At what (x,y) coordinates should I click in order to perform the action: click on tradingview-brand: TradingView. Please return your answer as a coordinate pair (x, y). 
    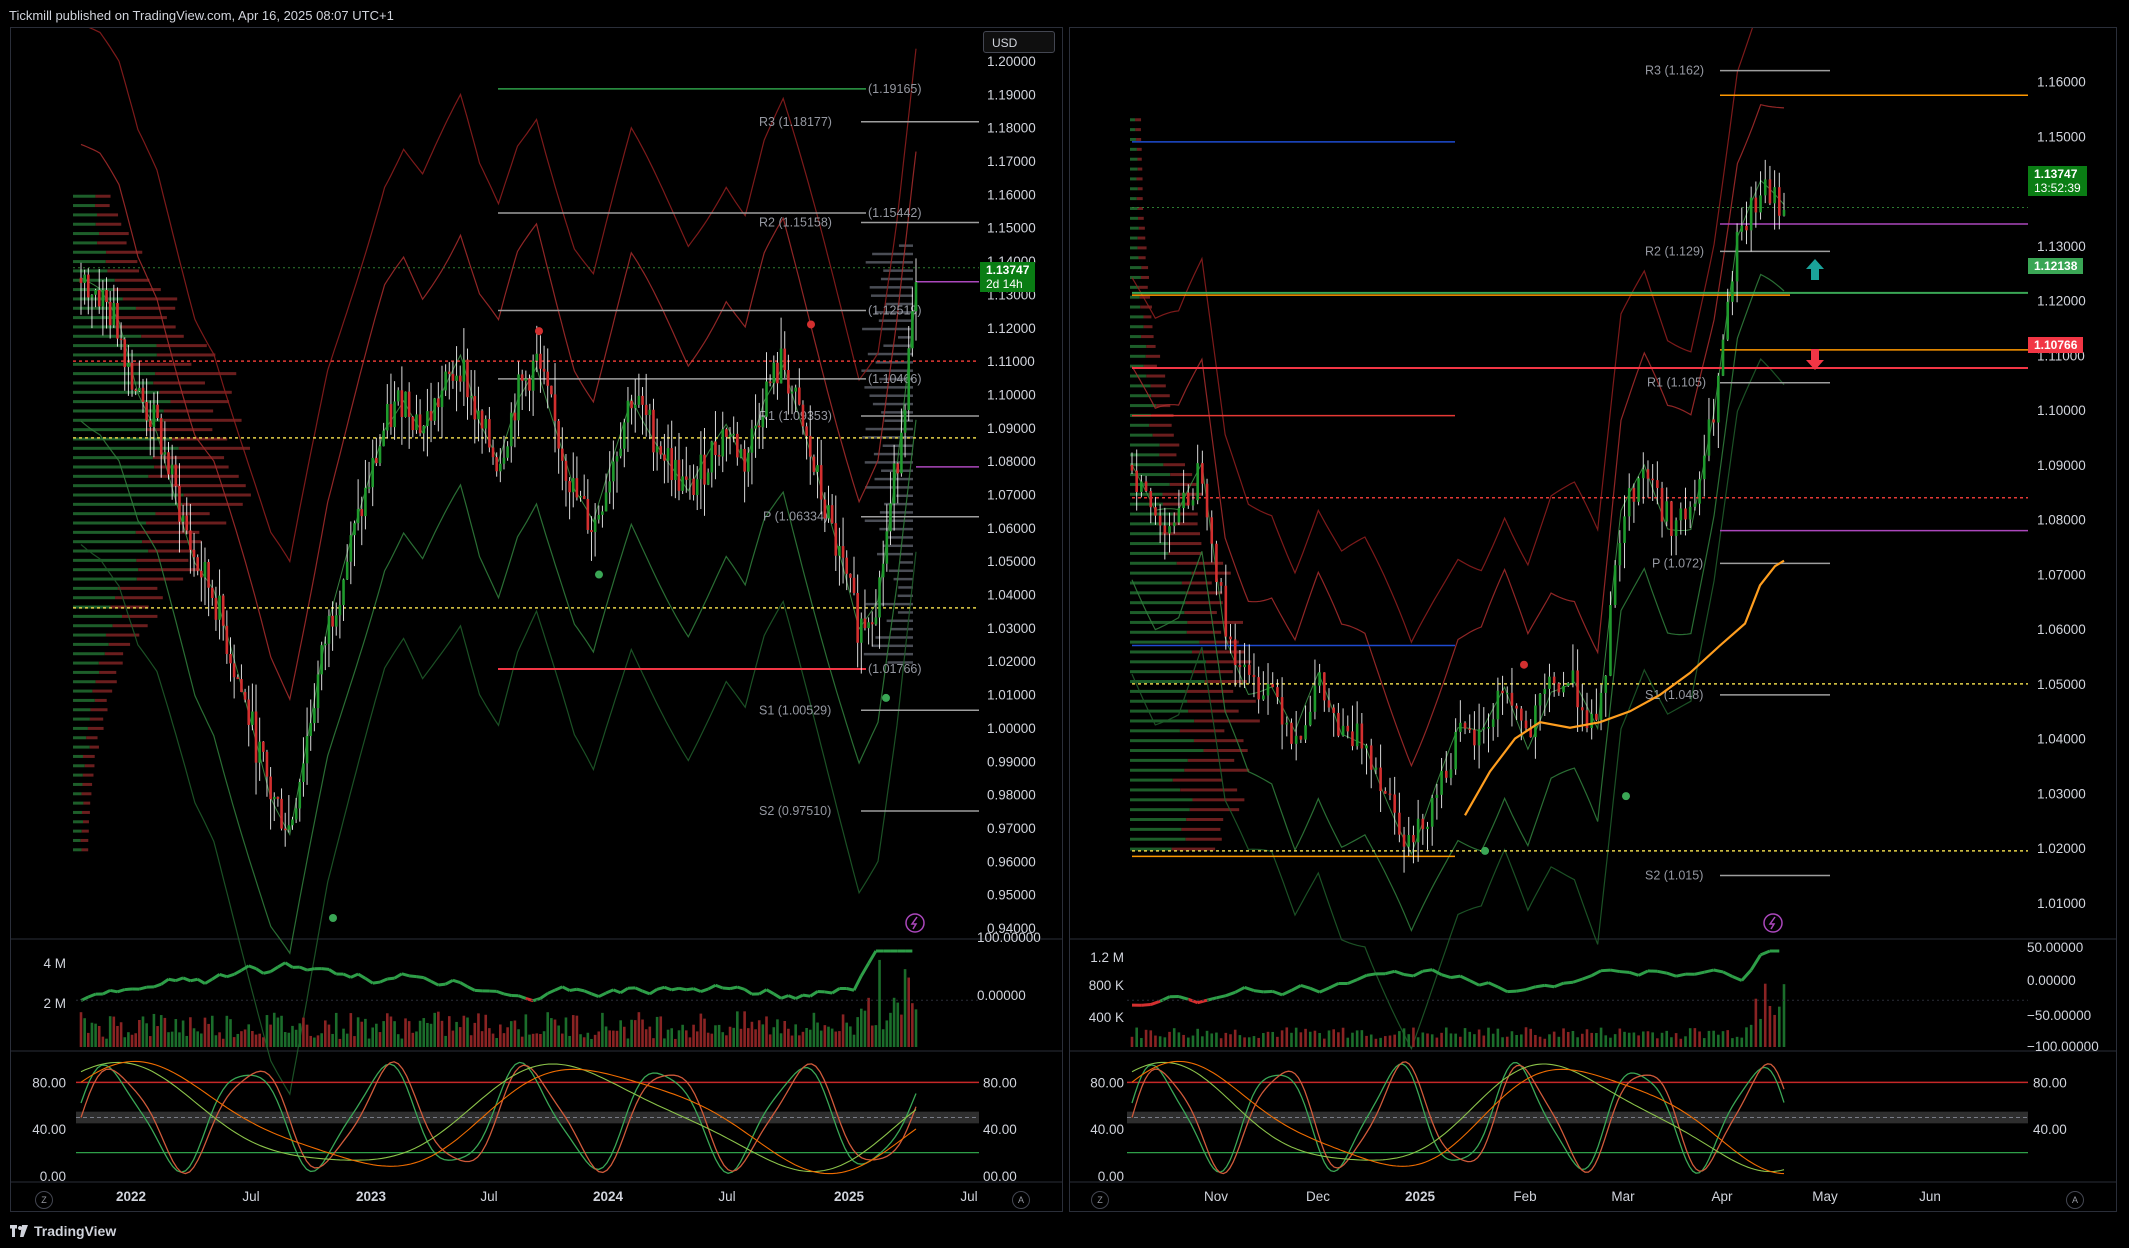
    Looking at the image, I should click on (63, 1231).